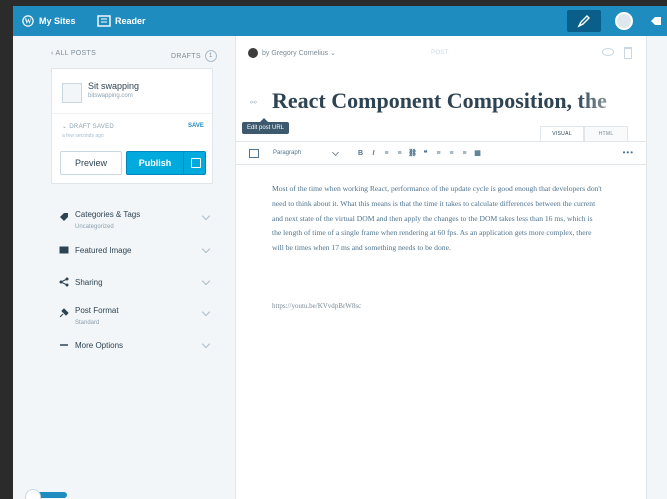 The width and height of the screenshot is (667, 499). Describe the element at coordinates (114, 86) in the screenshot. I see `site-name: Sit swapping` at that location.